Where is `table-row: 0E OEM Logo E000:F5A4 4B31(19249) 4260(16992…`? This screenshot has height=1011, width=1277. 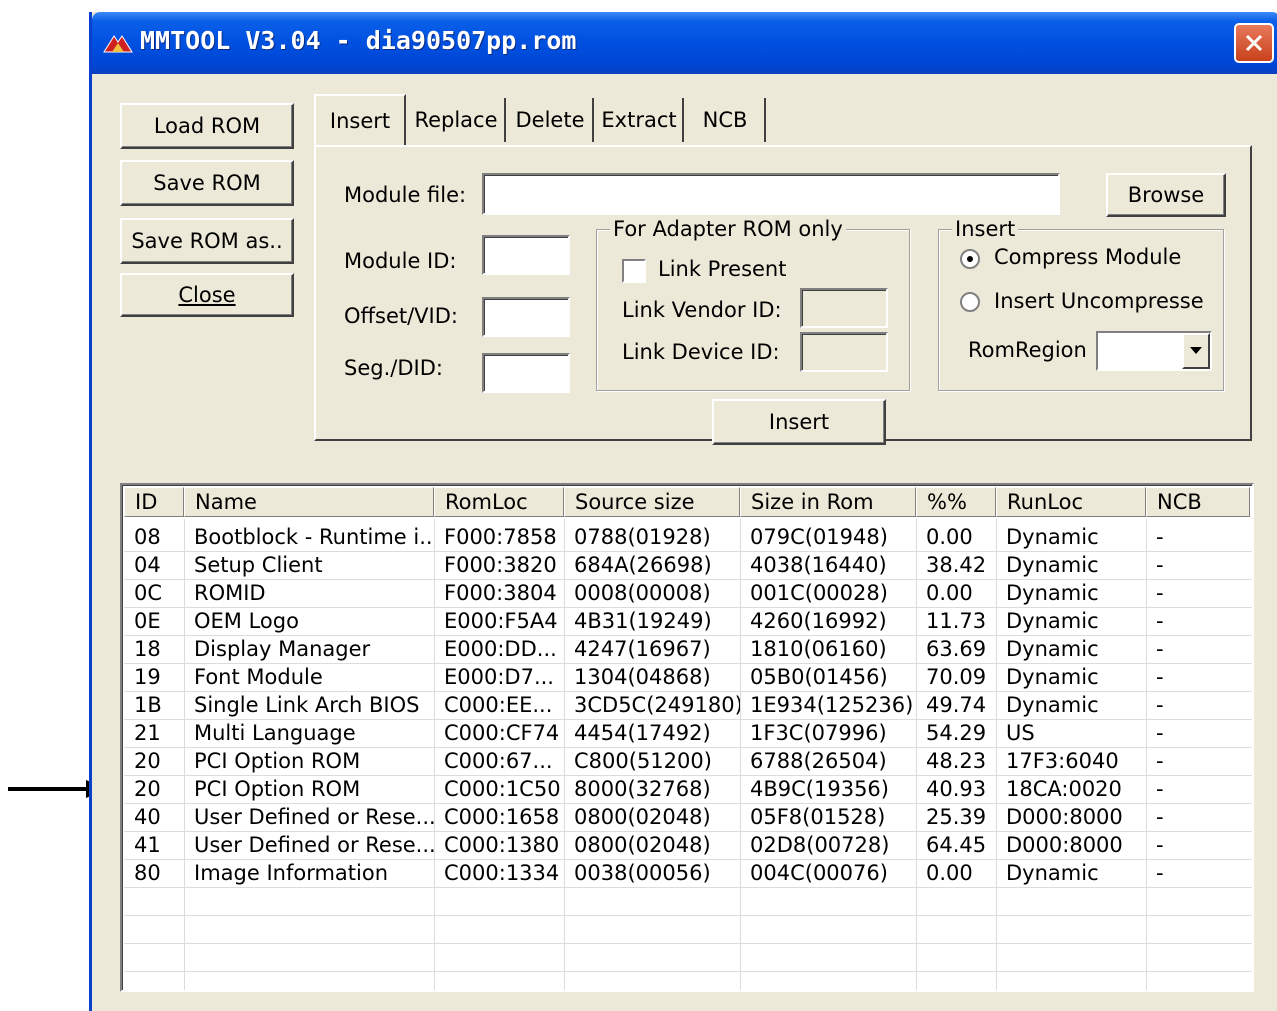 table-row: 0E OEM Logo E000:F5A4 4B31(19249) 4260(16992… is located at coordinates (688, 621).